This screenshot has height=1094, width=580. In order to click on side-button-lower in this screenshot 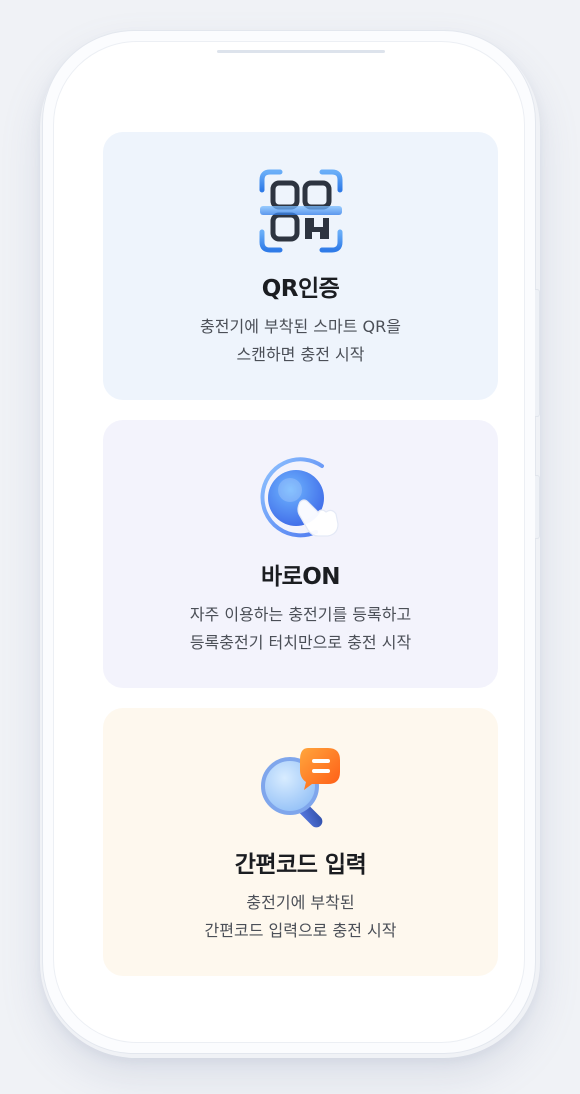, I will do `click(537, 507)`.